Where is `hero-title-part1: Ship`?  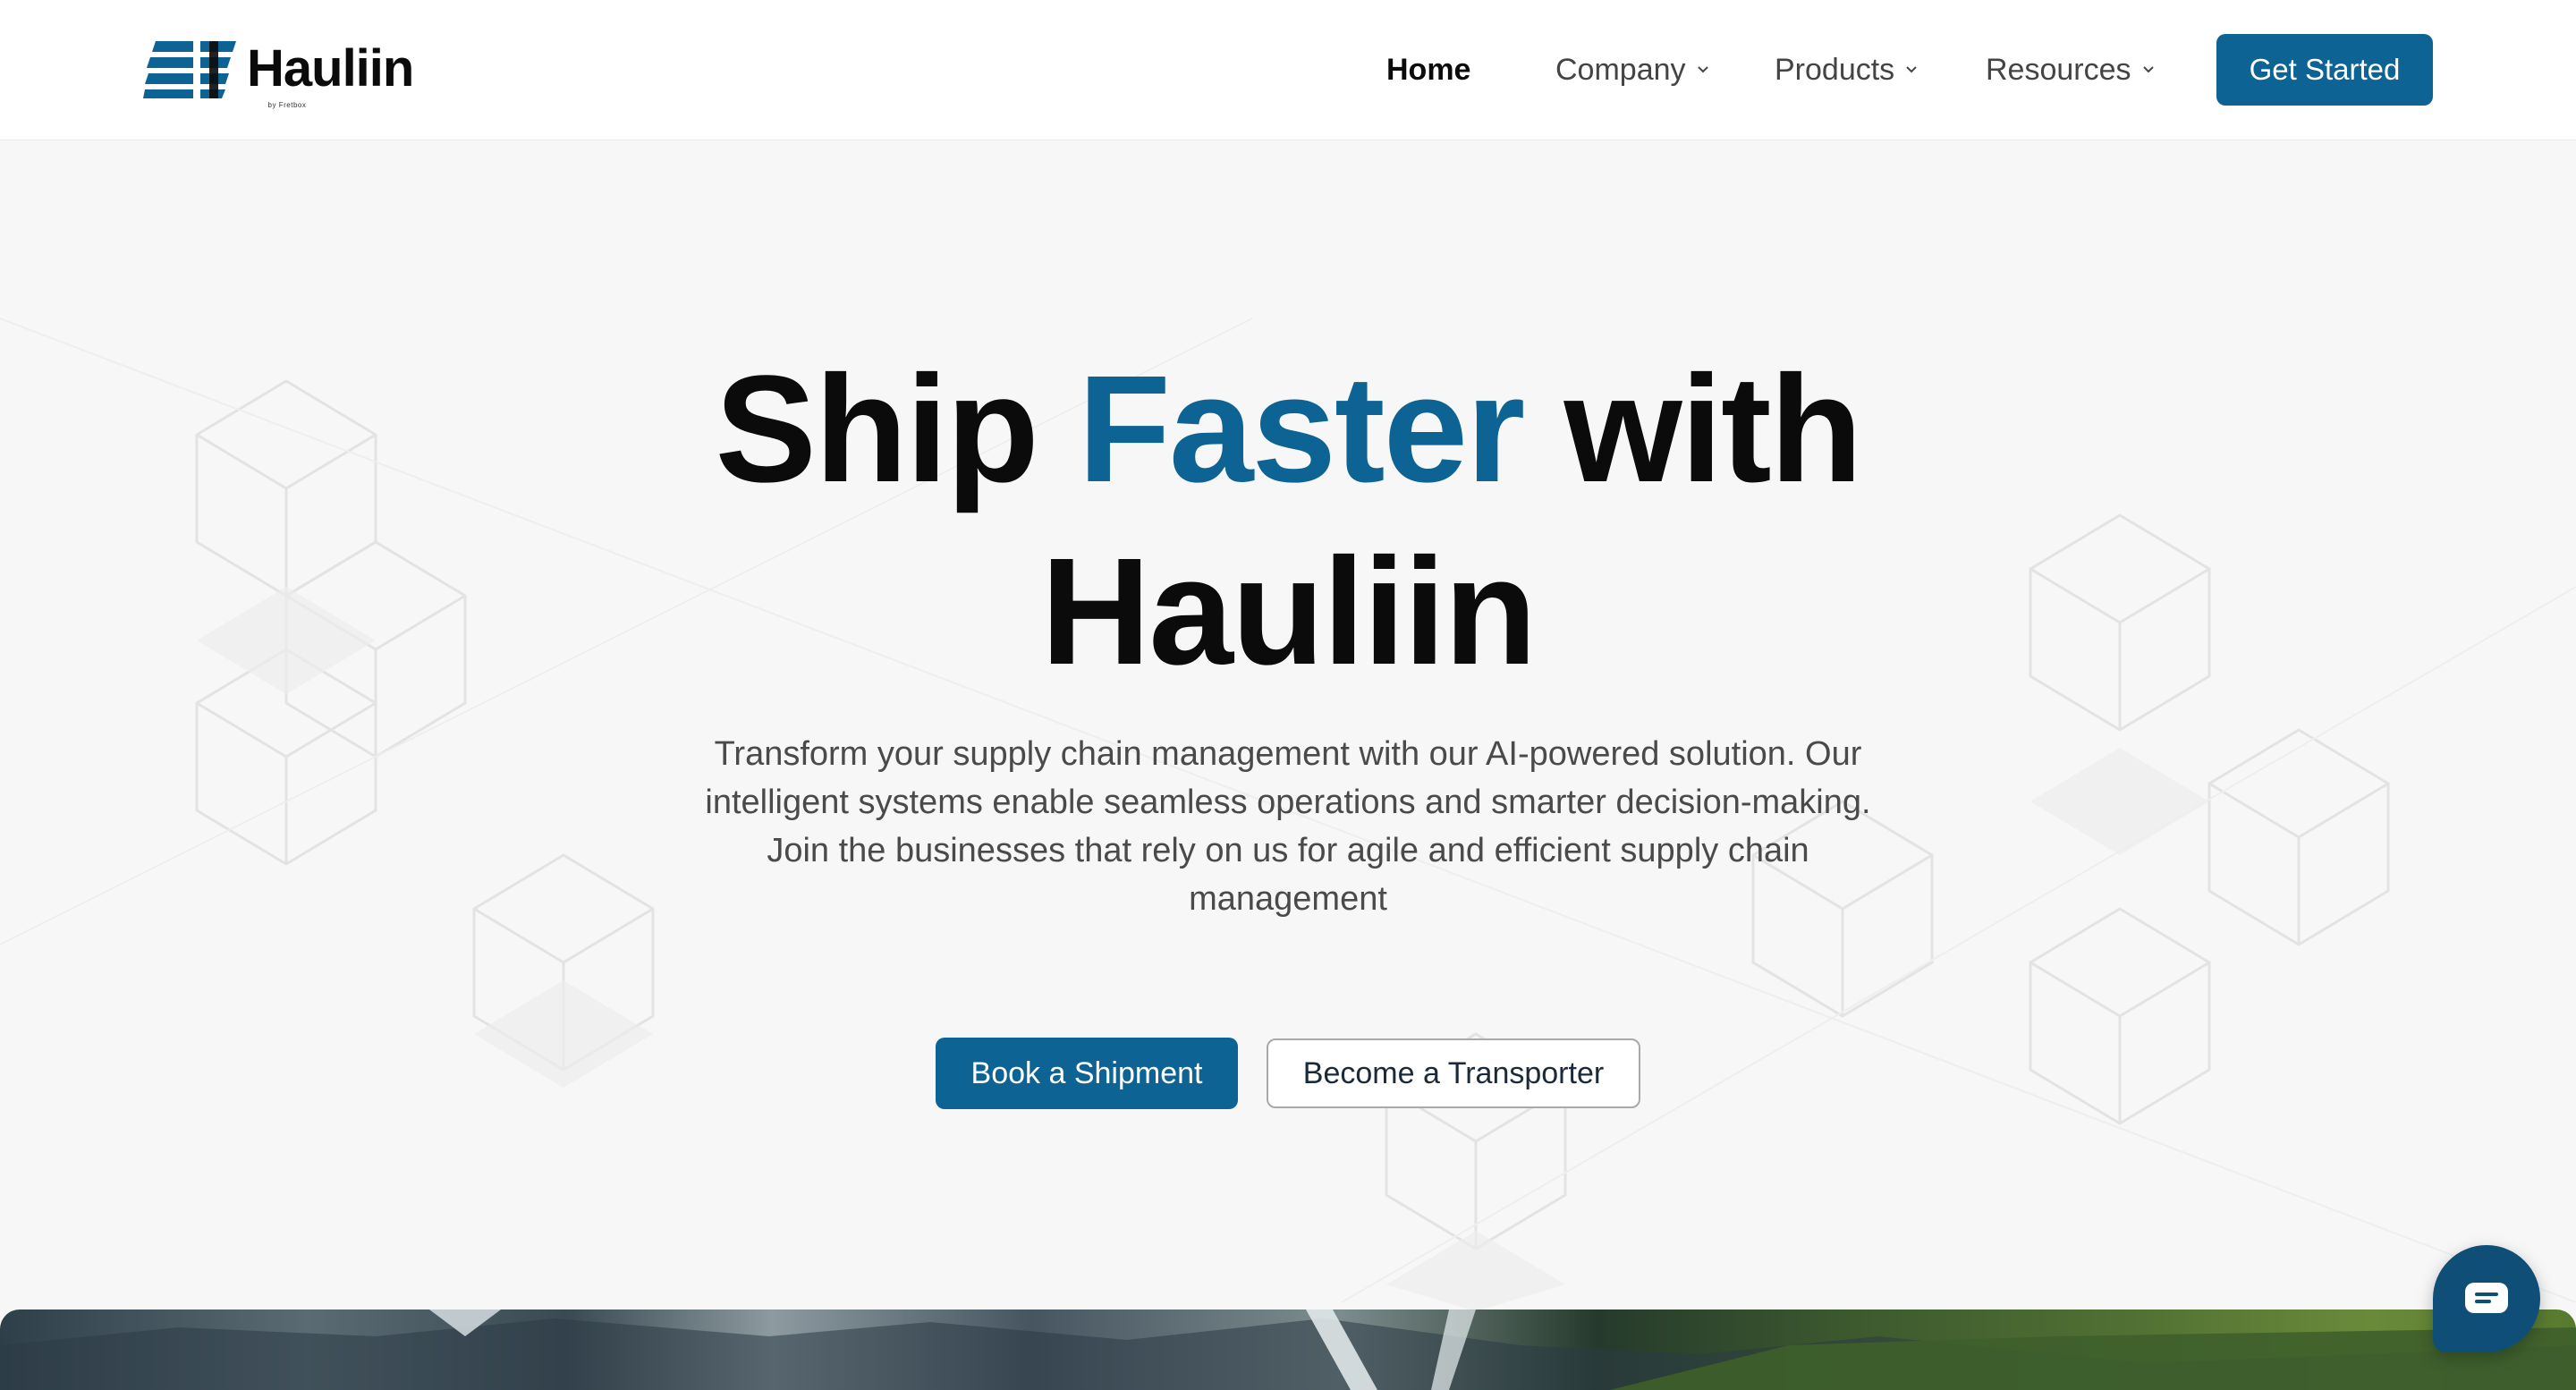
hero-title-part1: Ship is located at coordinates (897, 429).